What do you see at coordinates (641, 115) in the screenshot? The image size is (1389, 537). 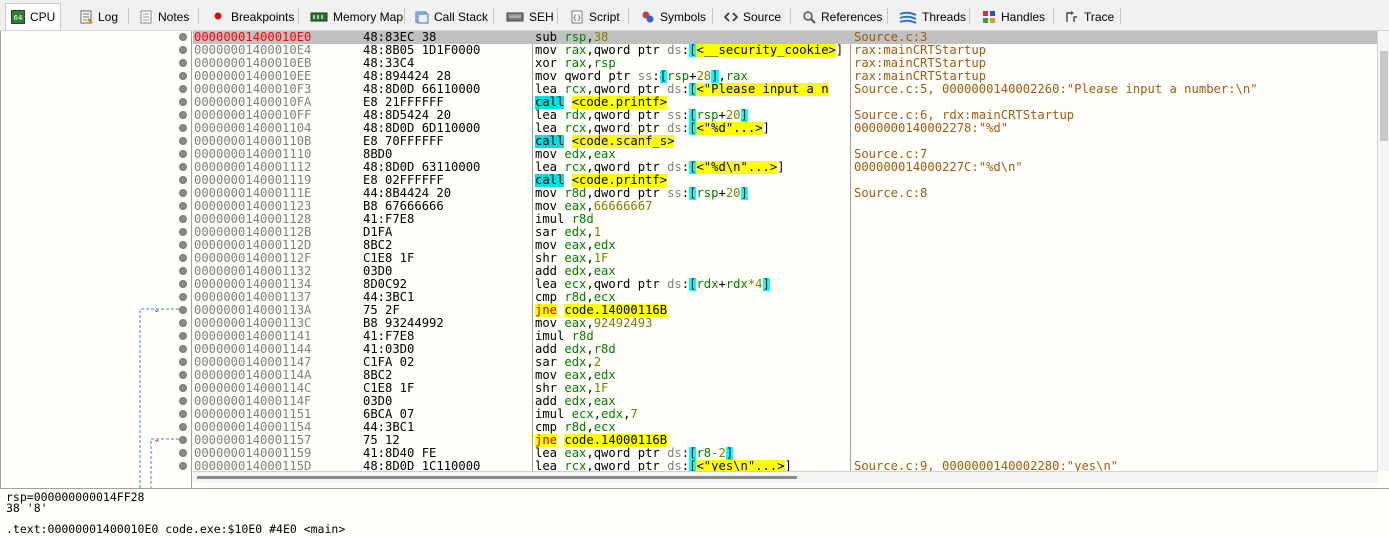 I see `row-instruction: lea rdx,qword ptr ss:[rsp+20]` at bounding box center [641, 115].